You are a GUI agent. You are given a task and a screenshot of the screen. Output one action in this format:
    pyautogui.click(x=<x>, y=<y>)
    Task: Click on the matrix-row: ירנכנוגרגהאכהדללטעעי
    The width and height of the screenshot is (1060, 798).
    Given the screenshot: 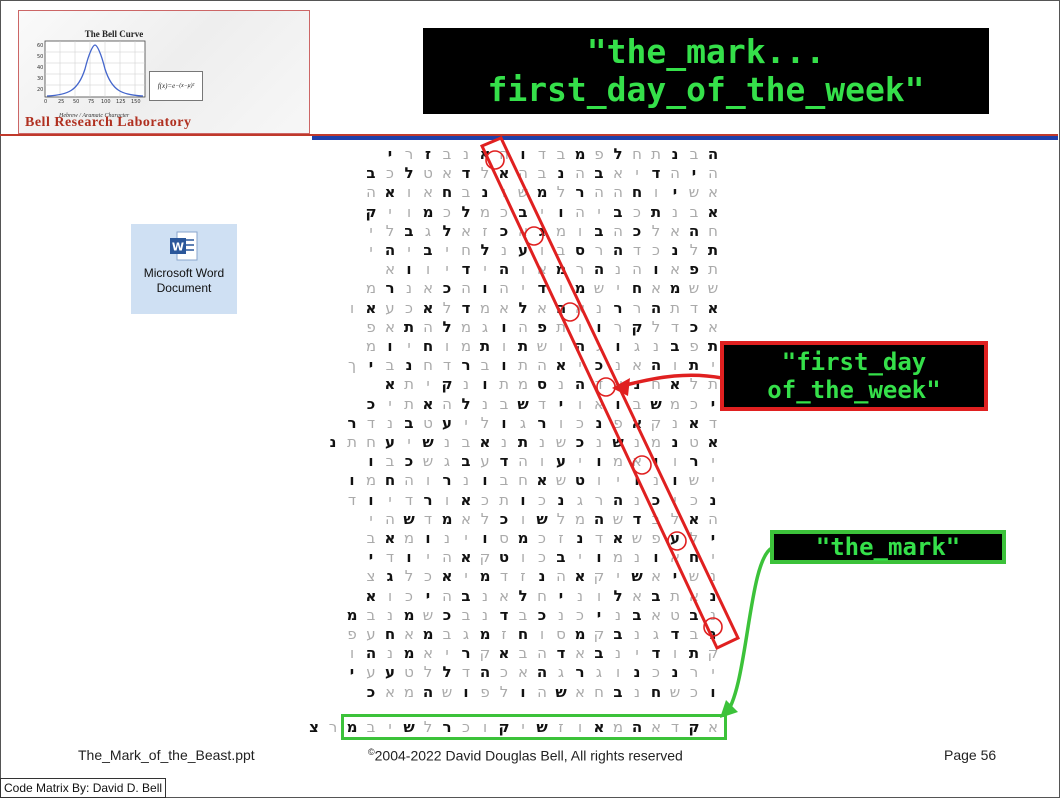 What is the action you would take?
    pyautogui.click(x=534, y=672)
    